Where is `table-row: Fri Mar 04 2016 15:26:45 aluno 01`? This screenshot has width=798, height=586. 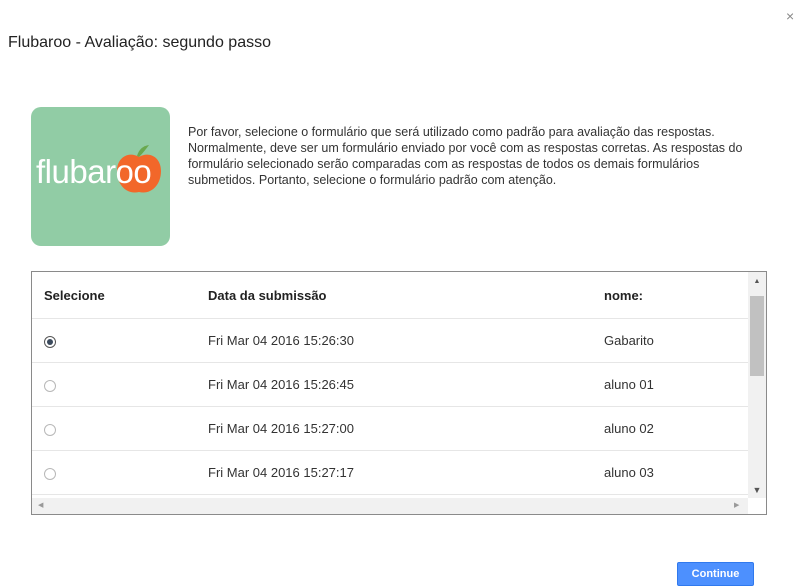 table-row: Fri Mar 04 2016 15:26:45 aluno 01 is located at coordinates (390, 384).